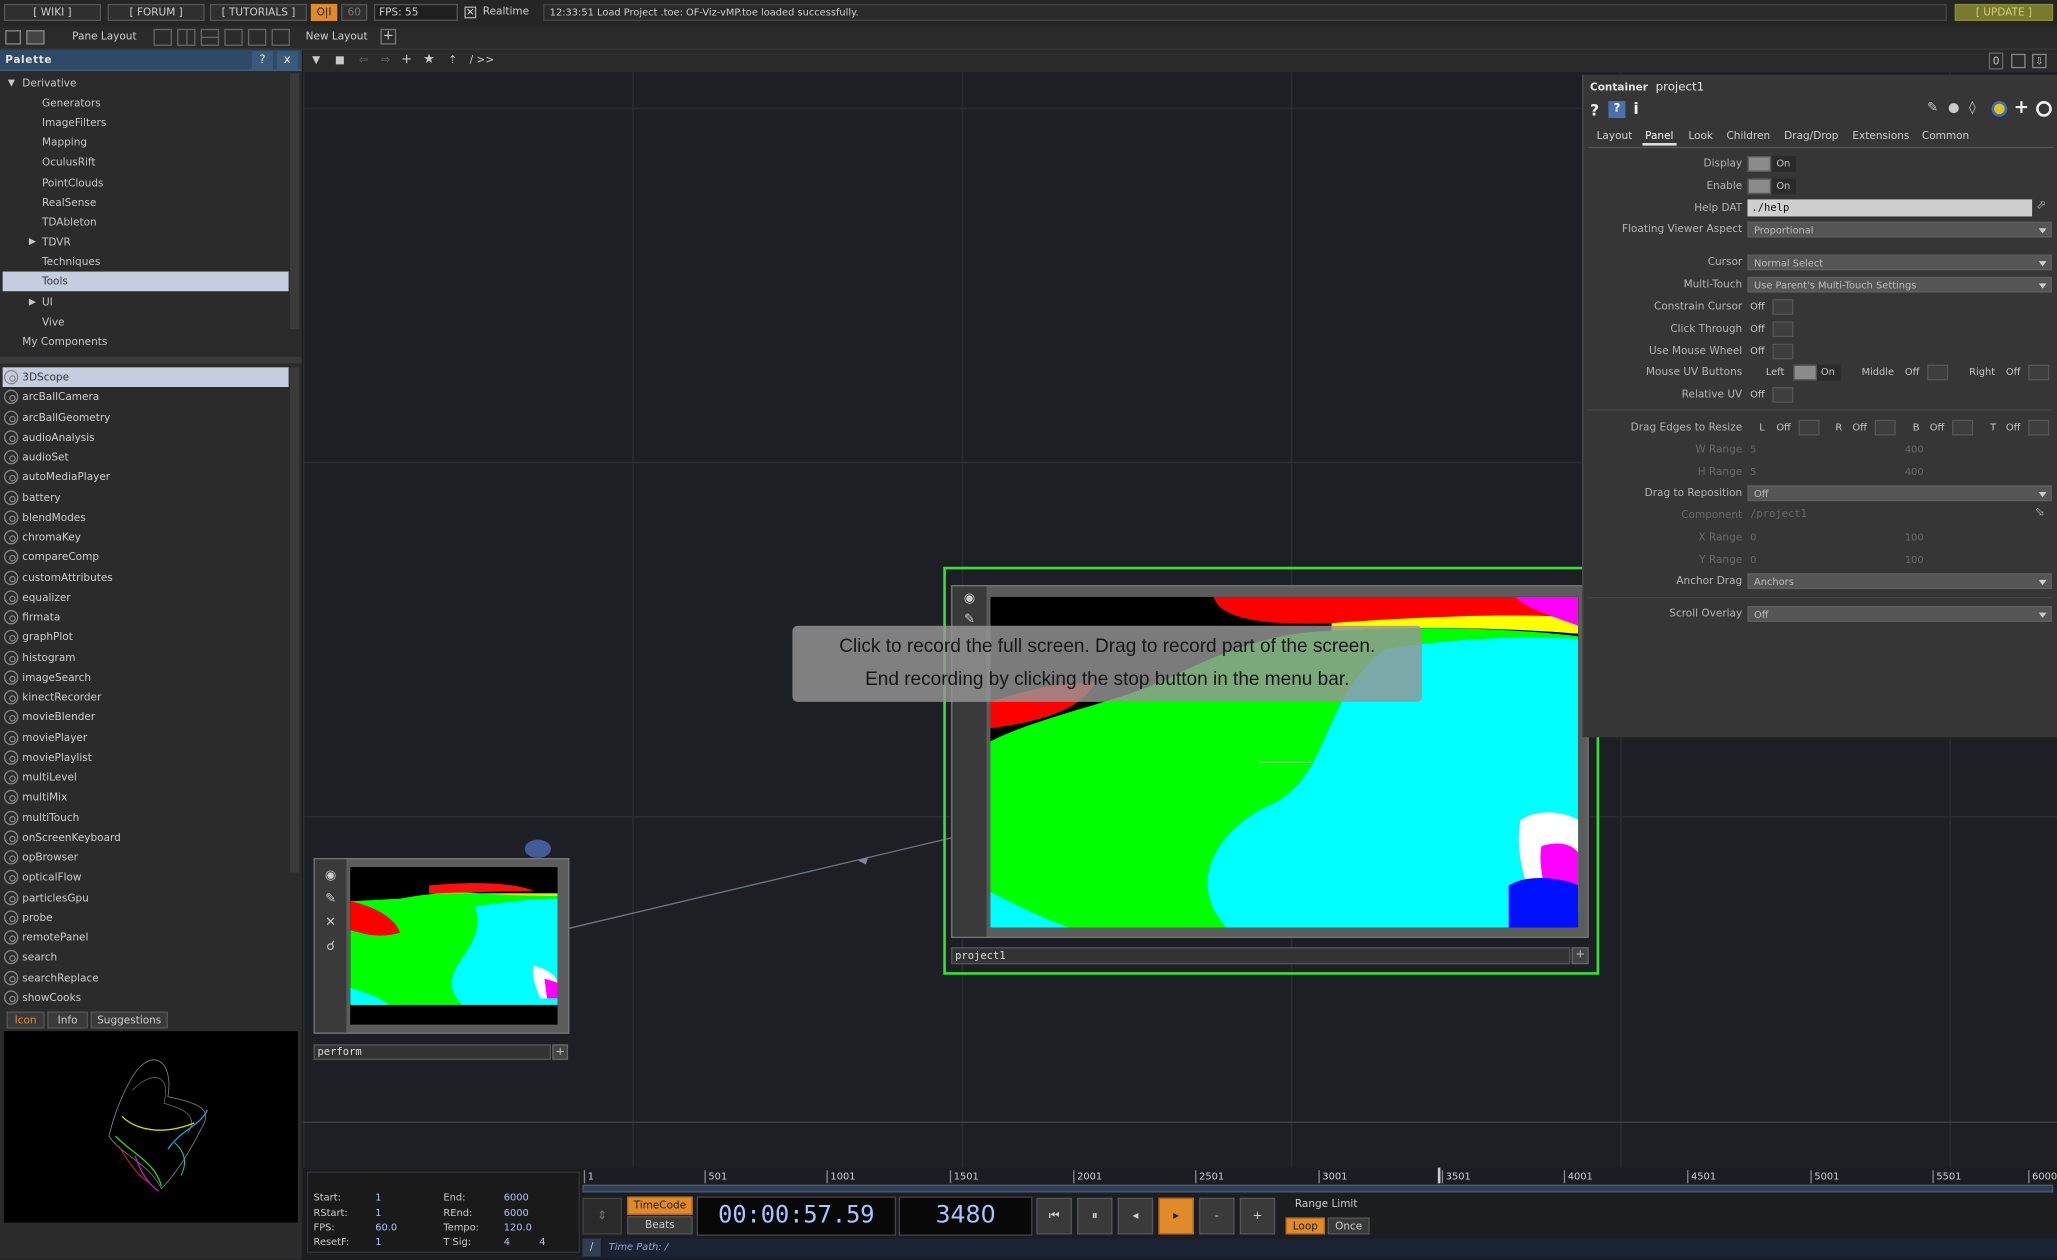  I want to click on once-button: Once, so click(1348, 1226).